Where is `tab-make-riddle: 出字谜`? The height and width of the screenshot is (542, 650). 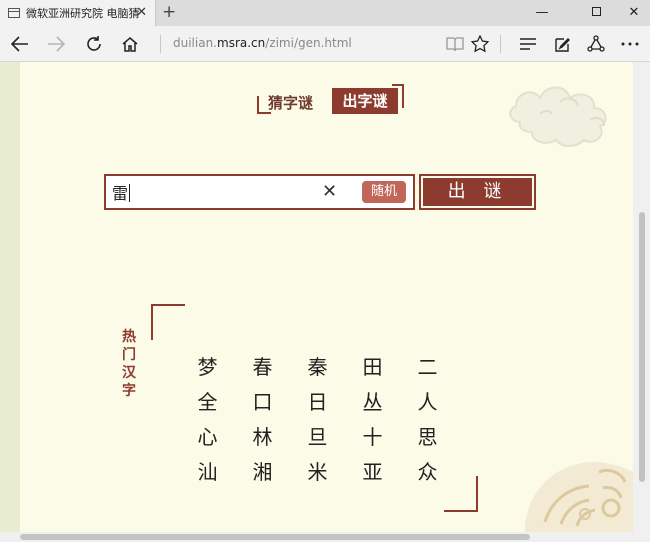 tab-make-riddle: 出字谜 is located at coordinates (365, 101).